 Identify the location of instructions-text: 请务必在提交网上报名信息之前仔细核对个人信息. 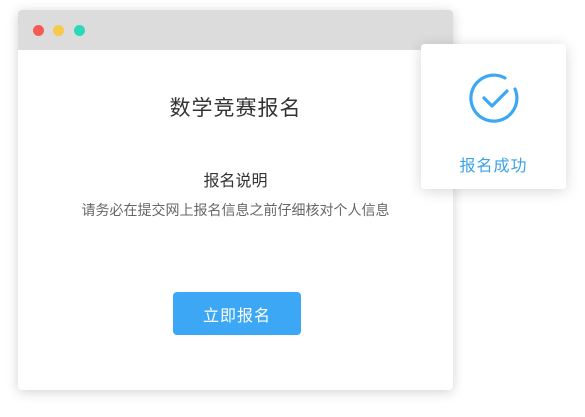
(235, 211).